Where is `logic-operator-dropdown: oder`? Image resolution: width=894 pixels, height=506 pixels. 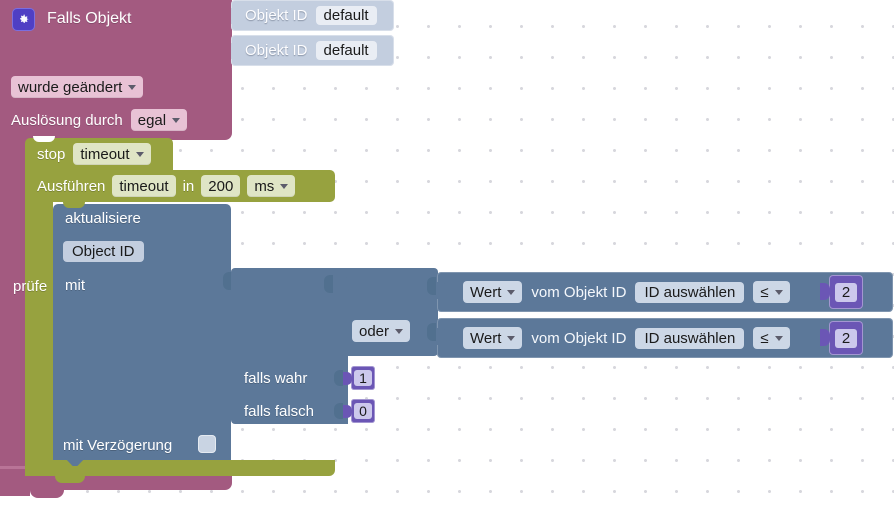
logic-operator-dropdown: oder is located at coordinates (381, 331).